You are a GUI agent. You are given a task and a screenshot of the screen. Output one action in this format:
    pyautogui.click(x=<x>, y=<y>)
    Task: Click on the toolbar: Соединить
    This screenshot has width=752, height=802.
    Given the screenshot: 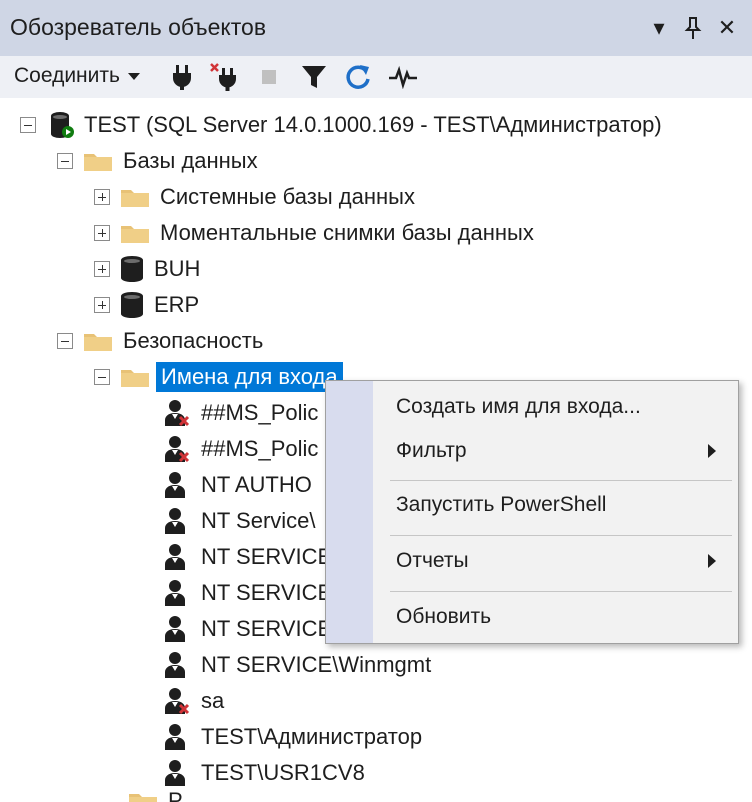 What is the action you would take?
    pyautogui.click(x=376, y=77)
    